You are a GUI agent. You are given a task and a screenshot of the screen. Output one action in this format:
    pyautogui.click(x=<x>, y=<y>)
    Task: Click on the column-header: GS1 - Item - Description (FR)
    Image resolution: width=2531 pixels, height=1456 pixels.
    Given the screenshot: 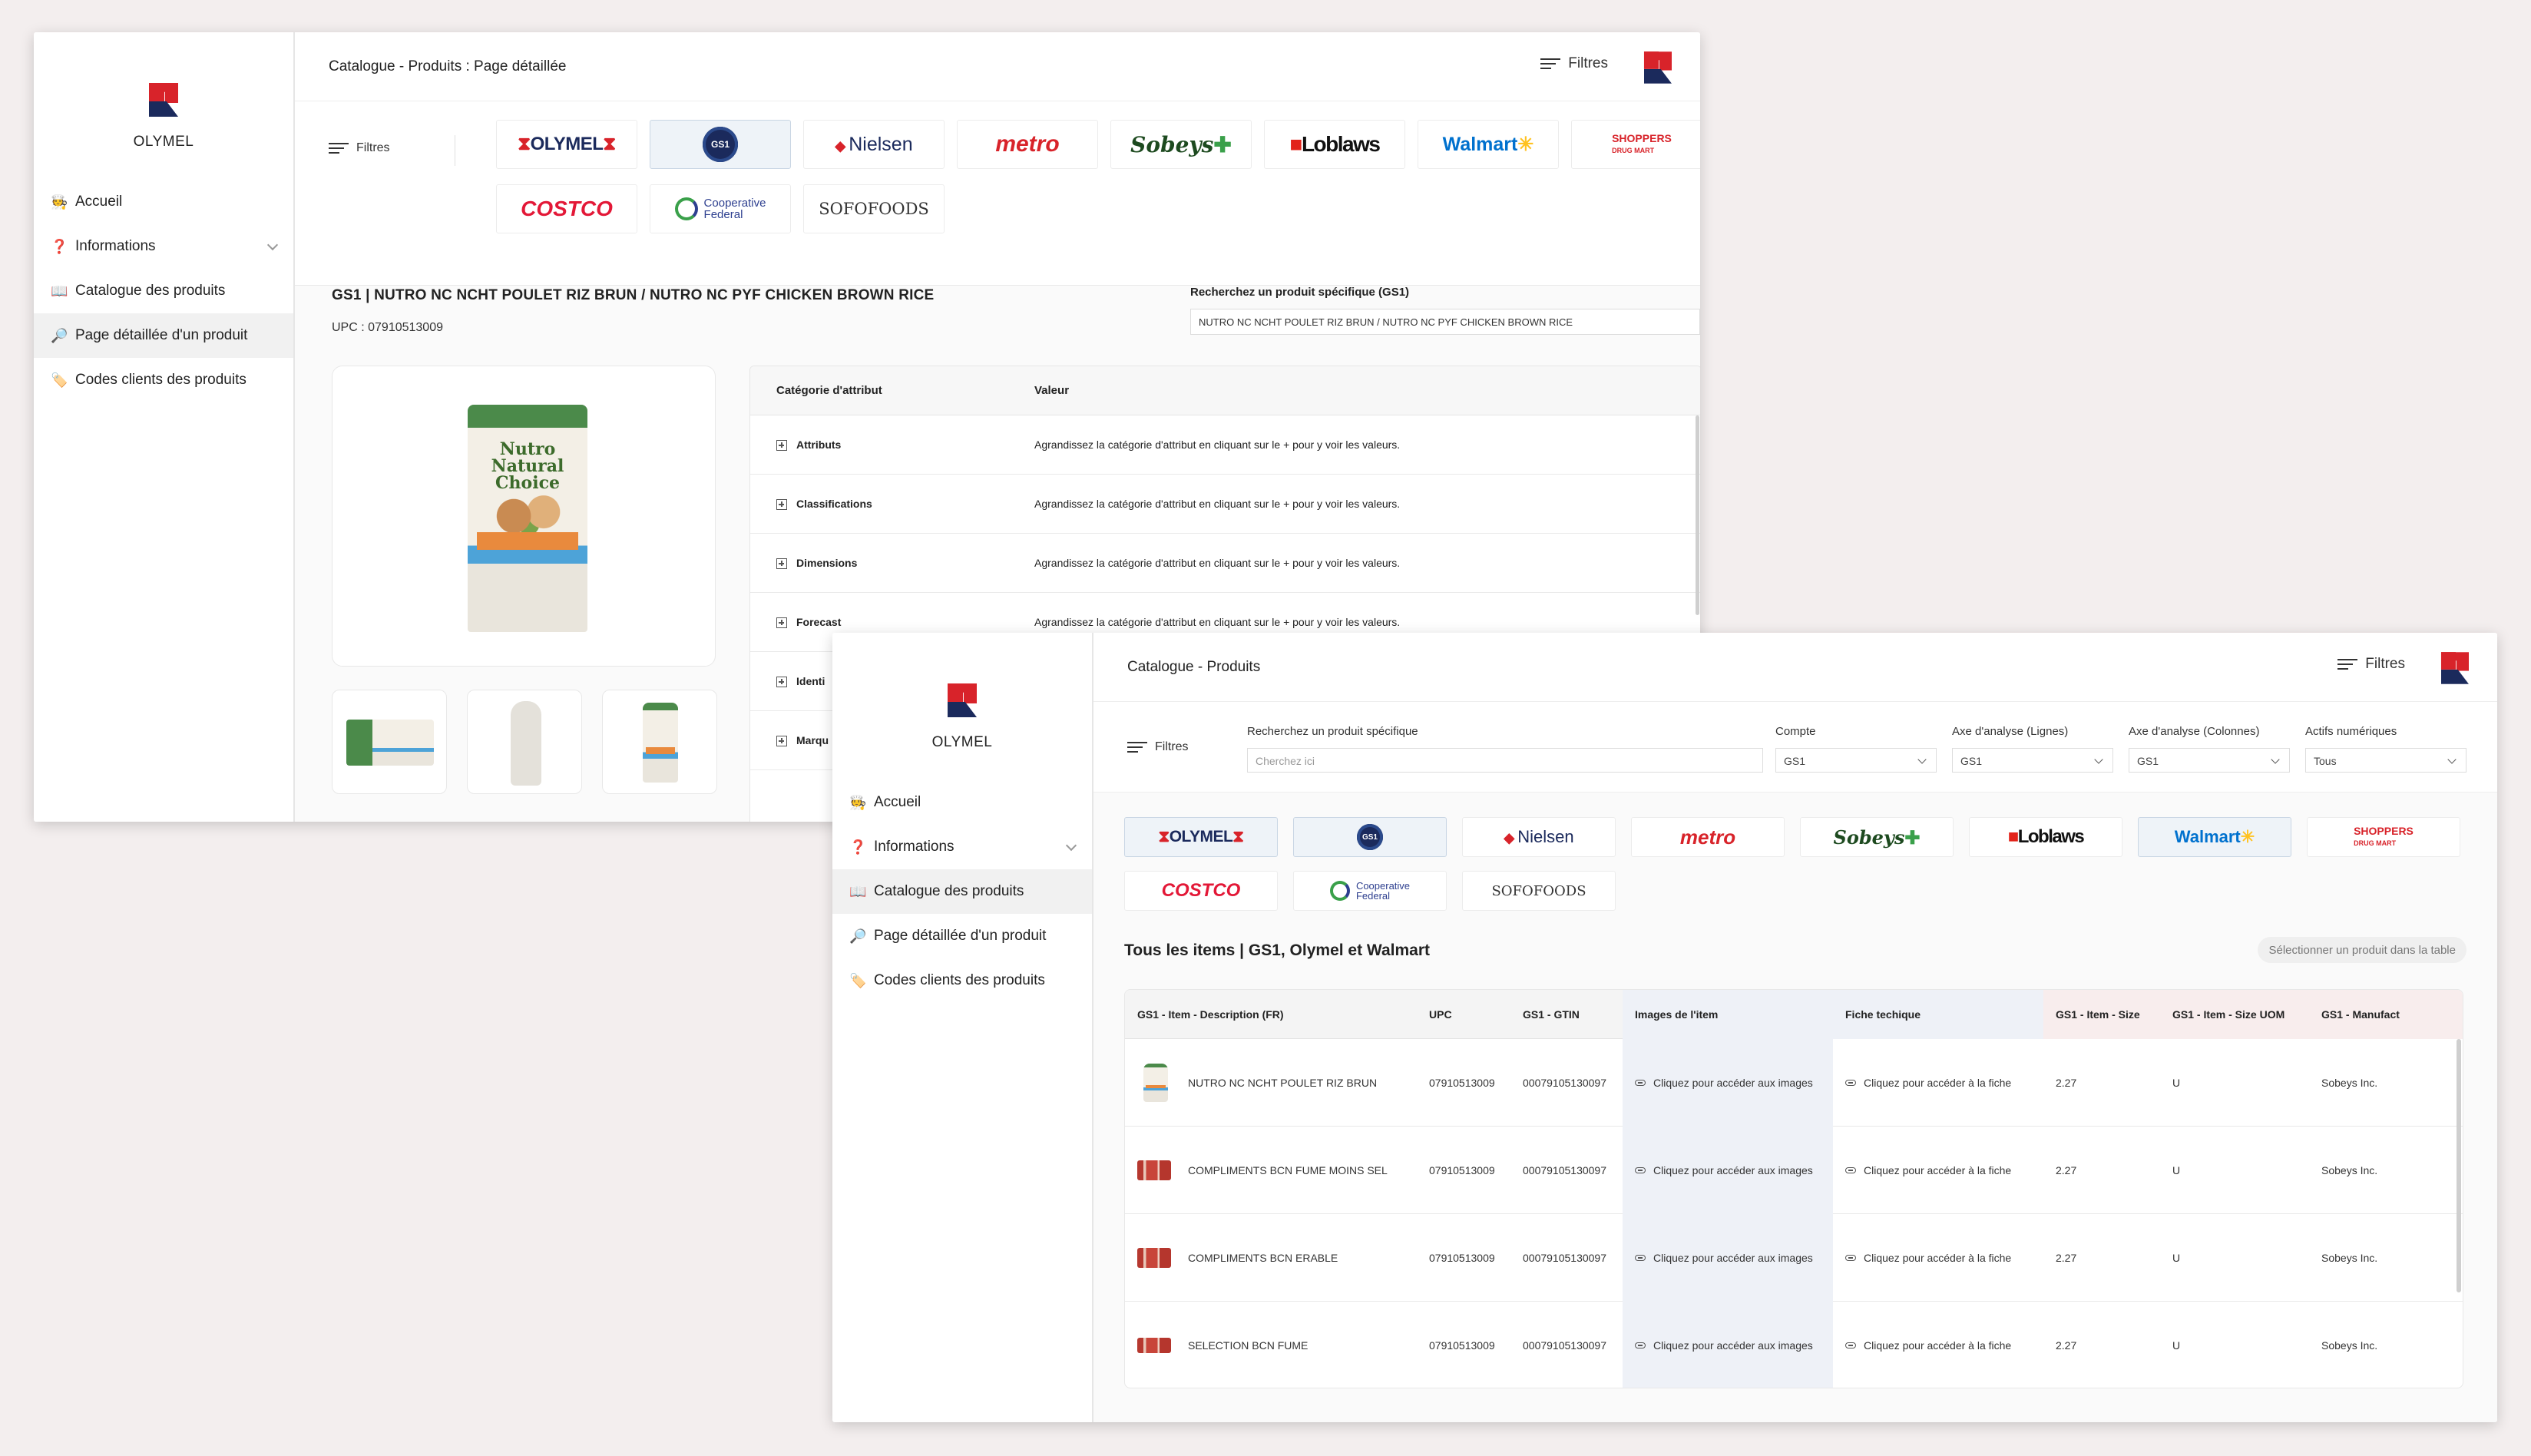 What is the action you would take?
    pyautogui.click(x=1271, y=1014)
    